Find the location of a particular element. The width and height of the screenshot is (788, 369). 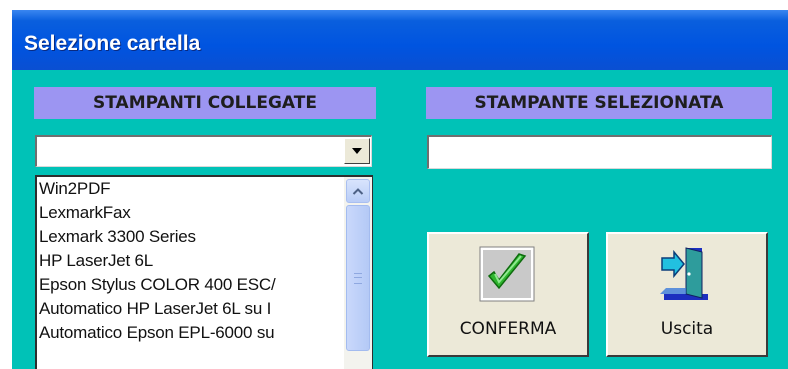

combo-dropdown-button is located at coordinates (357, 151).